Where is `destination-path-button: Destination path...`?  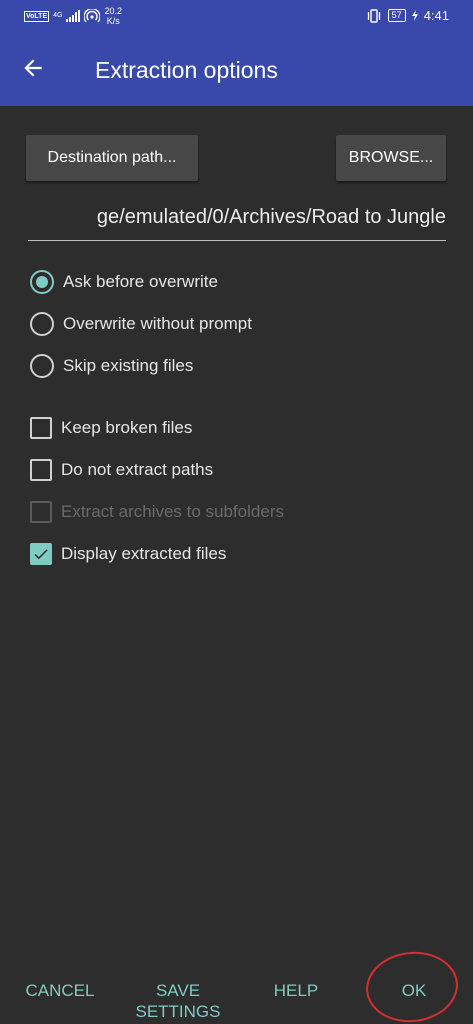 destination-path-button: Destination path... is located at coordinates (112, 158).